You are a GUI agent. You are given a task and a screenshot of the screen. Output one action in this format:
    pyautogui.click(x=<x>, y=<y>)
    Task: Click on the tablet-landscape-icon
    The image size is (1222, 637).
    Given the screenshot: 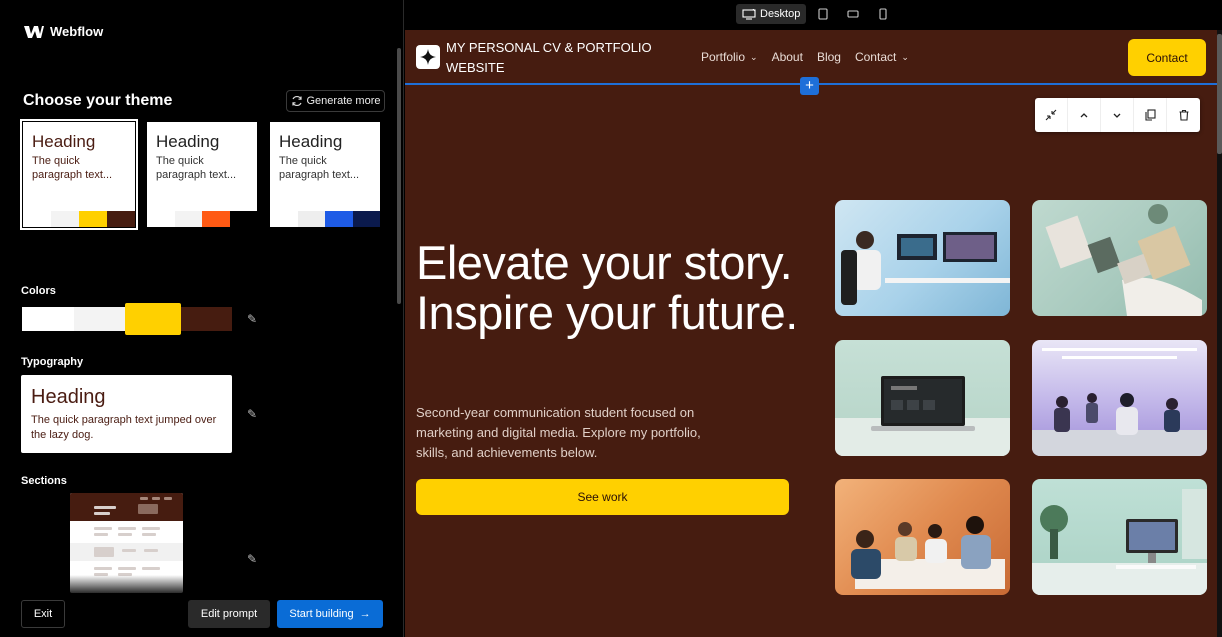 What is the action you would take?
    pyautogui.click(x=853, y=14)
    